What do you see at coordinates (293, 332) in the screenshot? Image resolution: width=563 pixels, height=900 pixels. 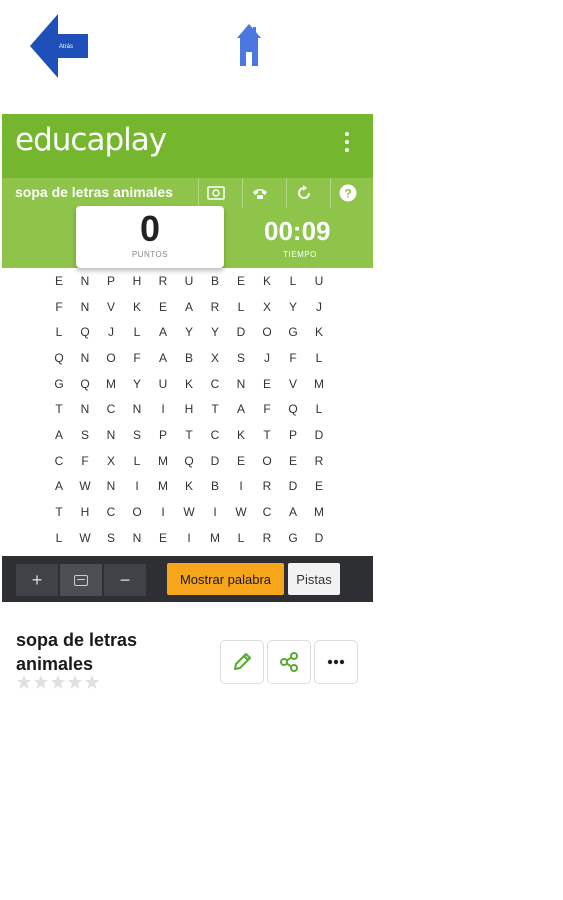 I see `grid-cell: G` at bounding box center [293, 332].